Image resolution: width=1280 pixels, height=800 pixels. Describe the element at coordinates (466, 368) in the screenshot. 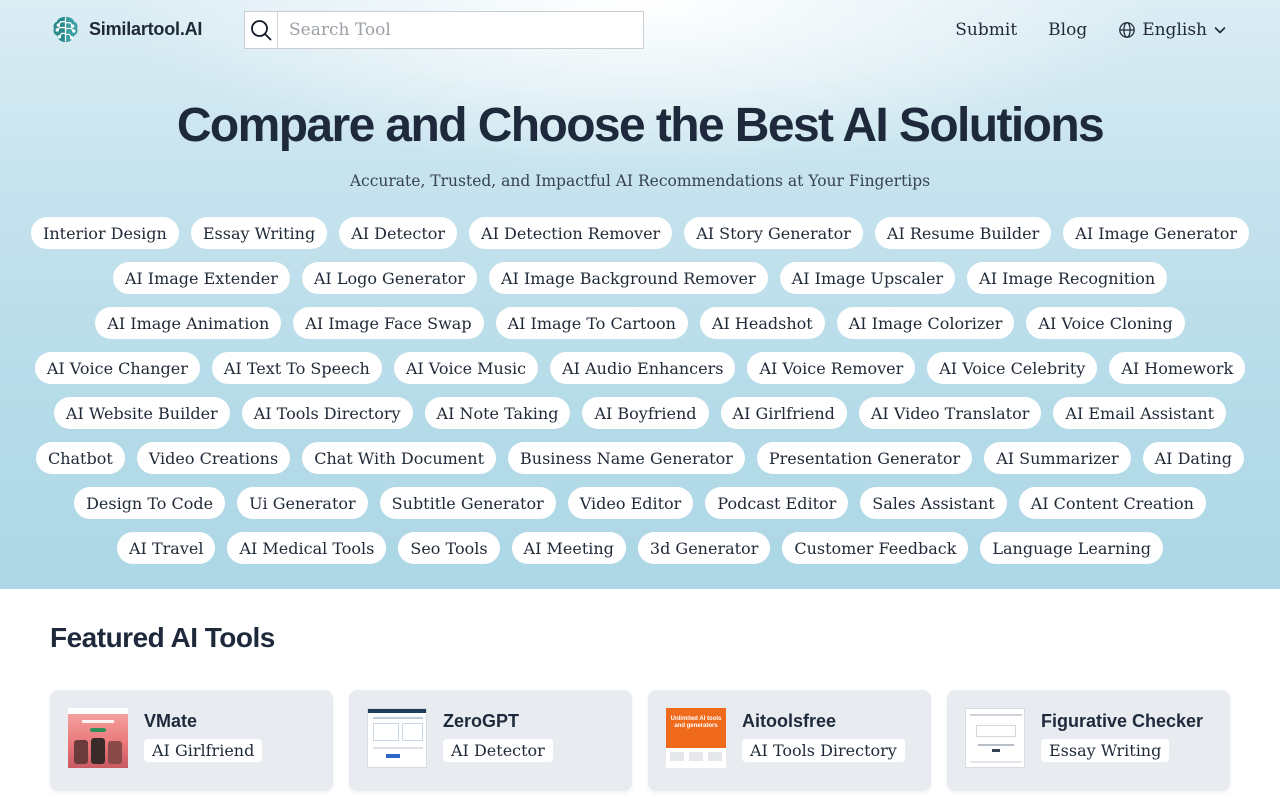

I see `category-tag: AI Voice Music` at that location.